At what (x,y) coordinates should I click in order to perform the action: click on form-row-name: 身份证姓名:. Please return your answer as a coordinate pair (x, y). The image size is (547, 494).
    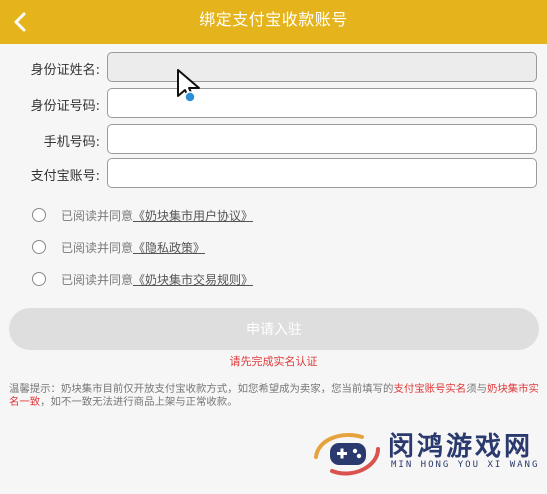
    Looking at the image, I should click on (273, 67).